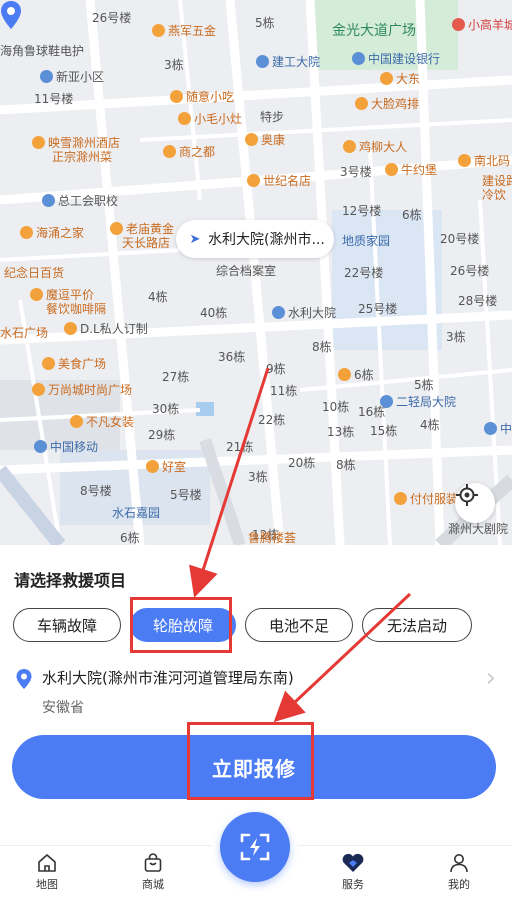 This screenshot has height=898, width=512. I want to click on map-poi-label: 11号楼, so click(53, 99).